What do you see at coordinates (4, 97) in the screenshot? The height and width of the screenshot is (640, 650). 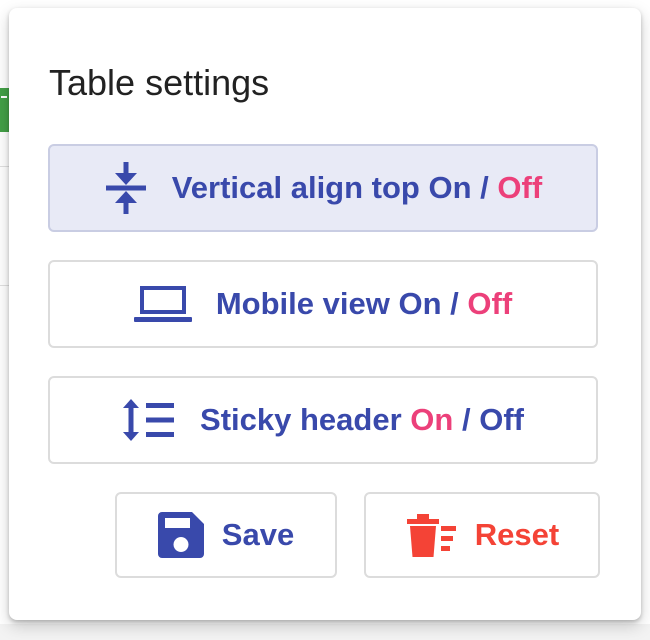 I see `background-badge-mark` at bounding box center [4, 97].